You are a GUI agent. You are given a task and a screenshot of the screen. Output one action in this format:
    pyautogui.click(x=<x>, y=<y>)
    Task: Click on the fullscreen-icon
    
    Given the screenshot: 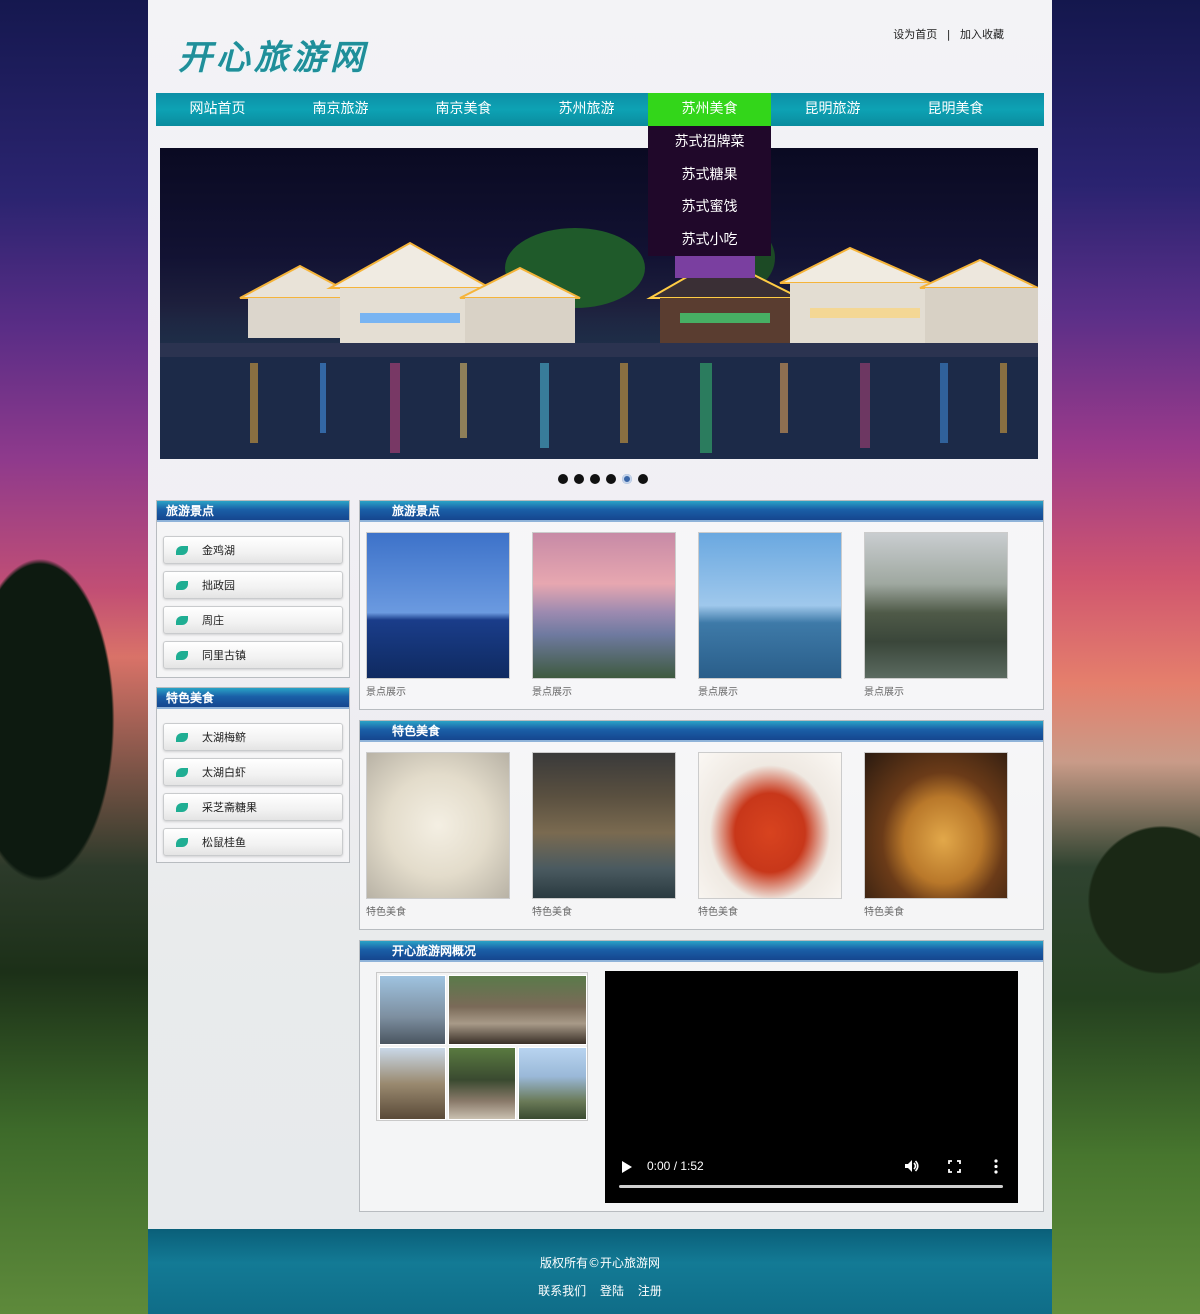 What is the action you would take?
    pyautogui.click(x=954, y=1166)
    